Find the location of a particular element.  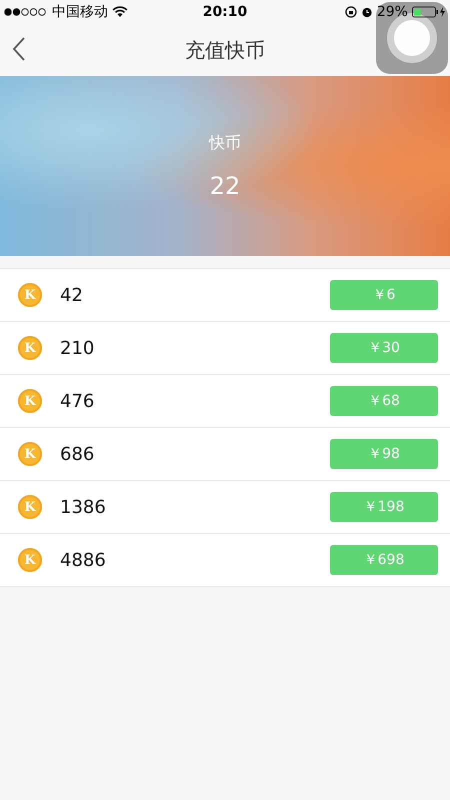

balance-label: 快币 is located at coordinates (225, 143).